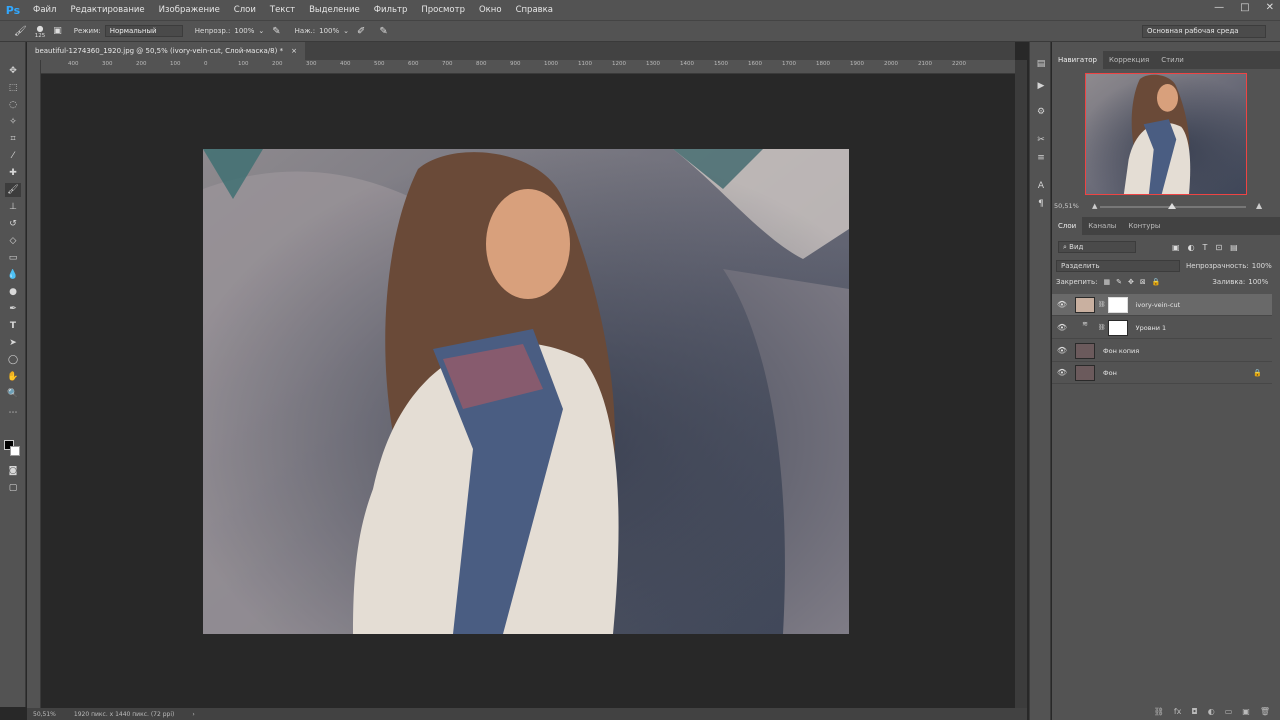  Describe the element at coordinates (244, 31) in the screenshot. I see `opacity-input: 100%` at that location.